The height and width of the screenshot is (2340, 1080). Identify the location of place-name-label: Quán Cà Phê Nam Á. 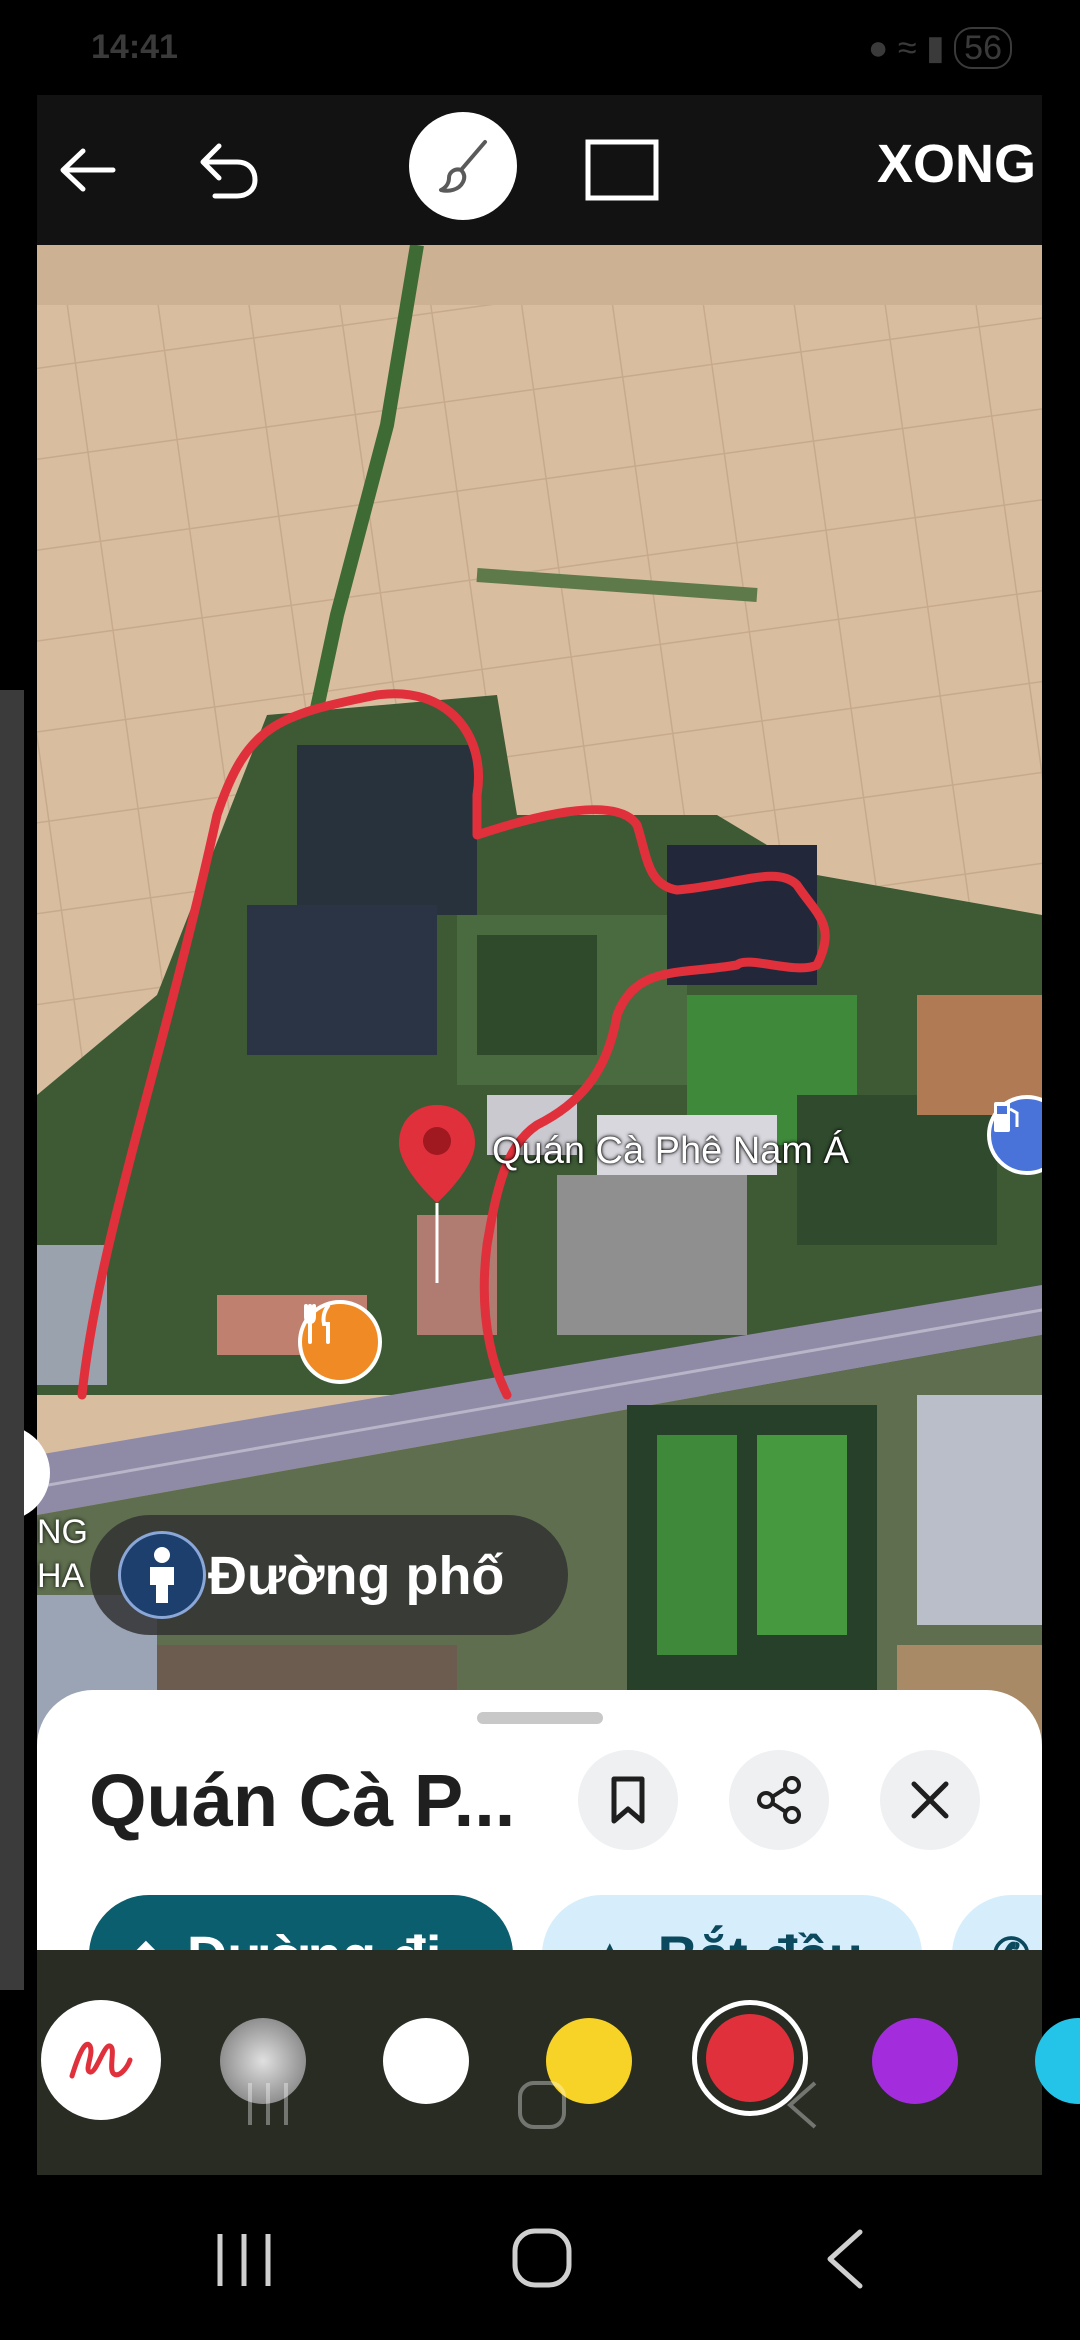
(670, 1151).